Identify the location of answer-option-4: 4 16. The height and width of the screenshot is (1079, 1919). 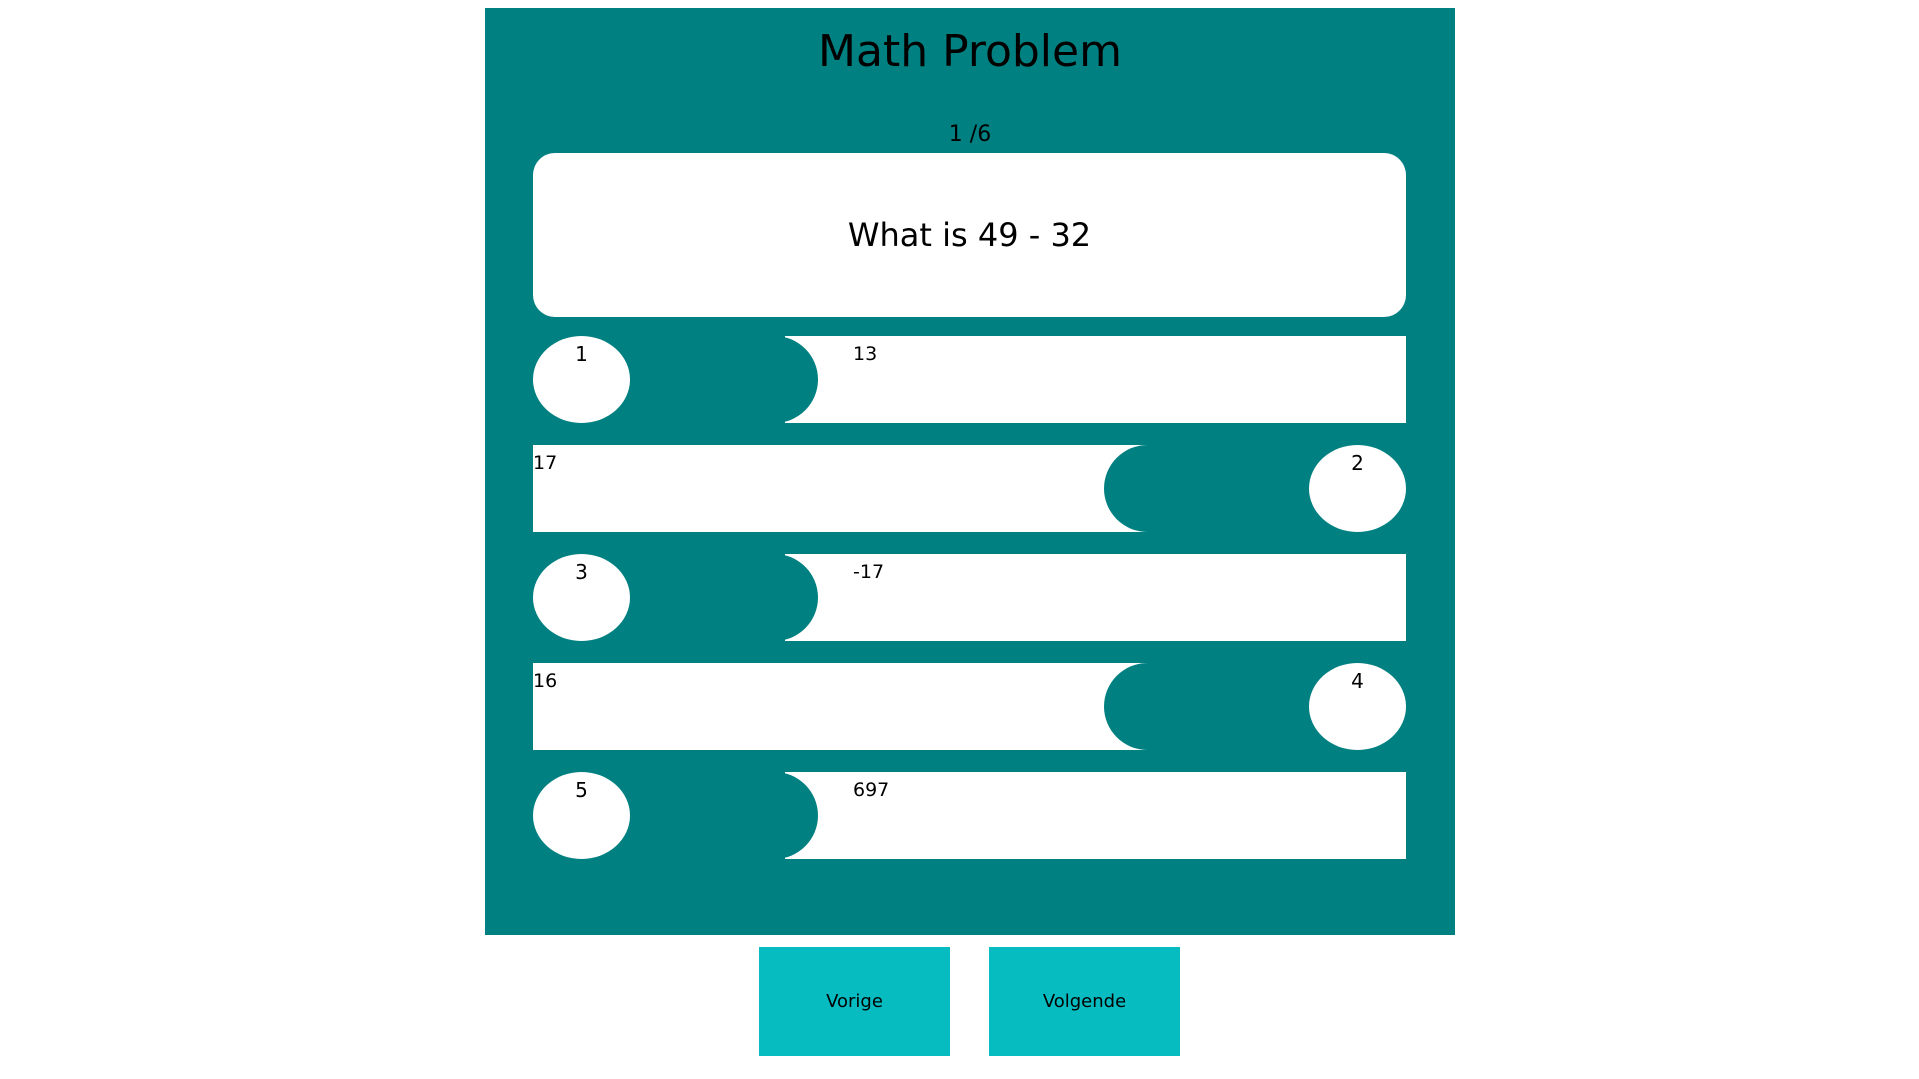
(969, 706).